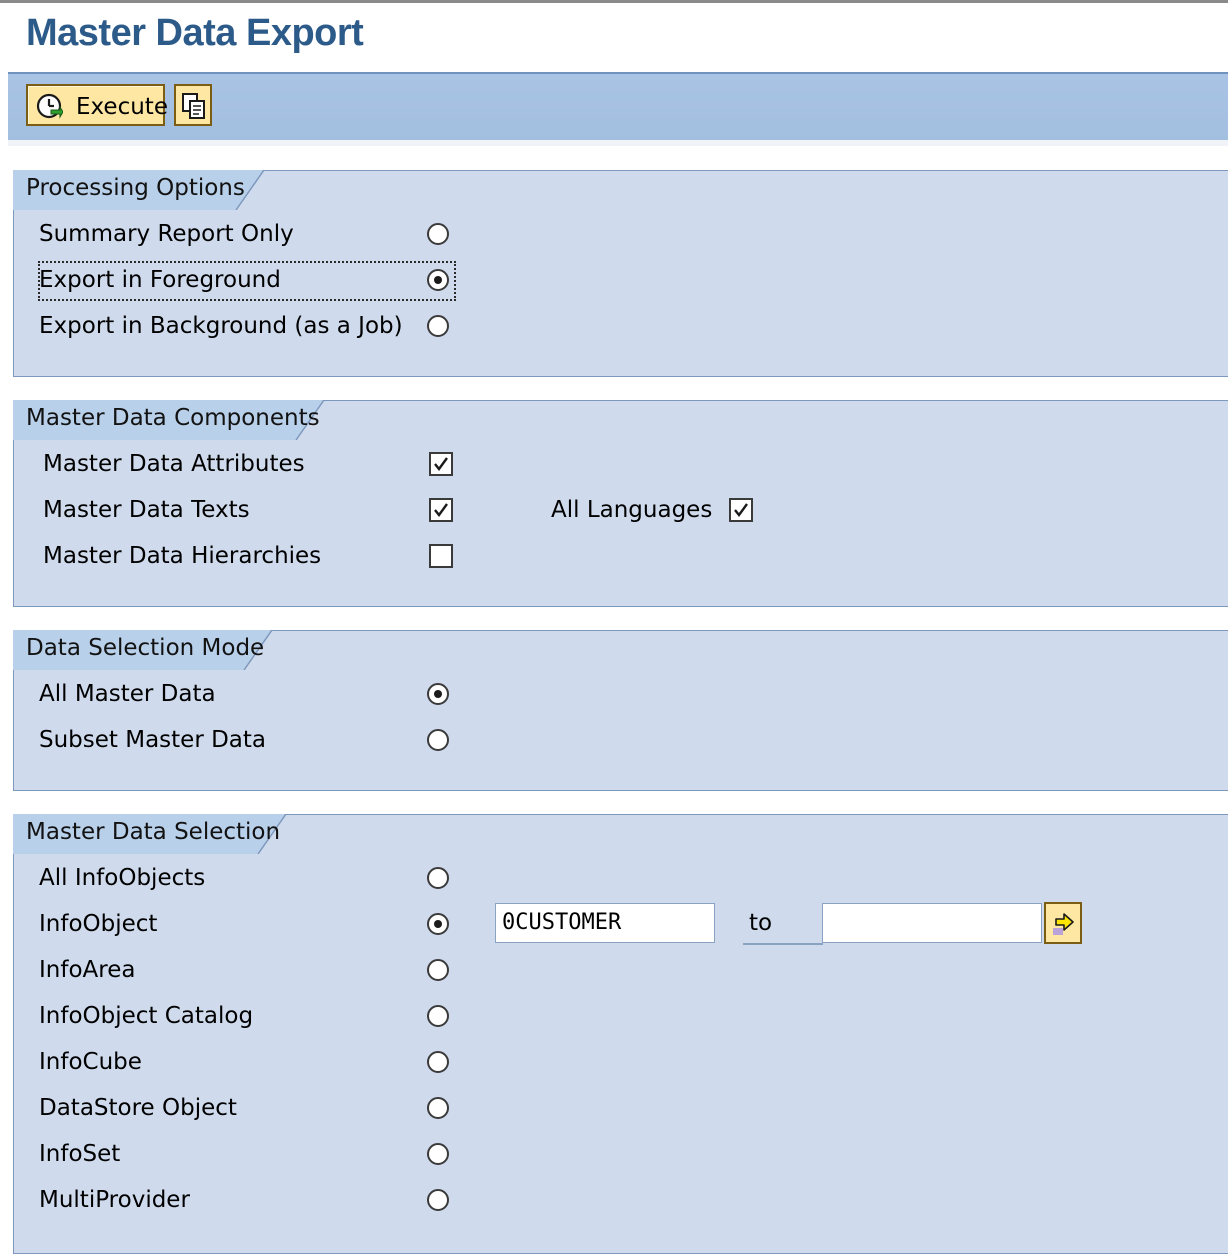 Image resolution: width=1228 pixels, height=1254 pixels. I want to click on group-title: Master Data Components, so click(173, 418).